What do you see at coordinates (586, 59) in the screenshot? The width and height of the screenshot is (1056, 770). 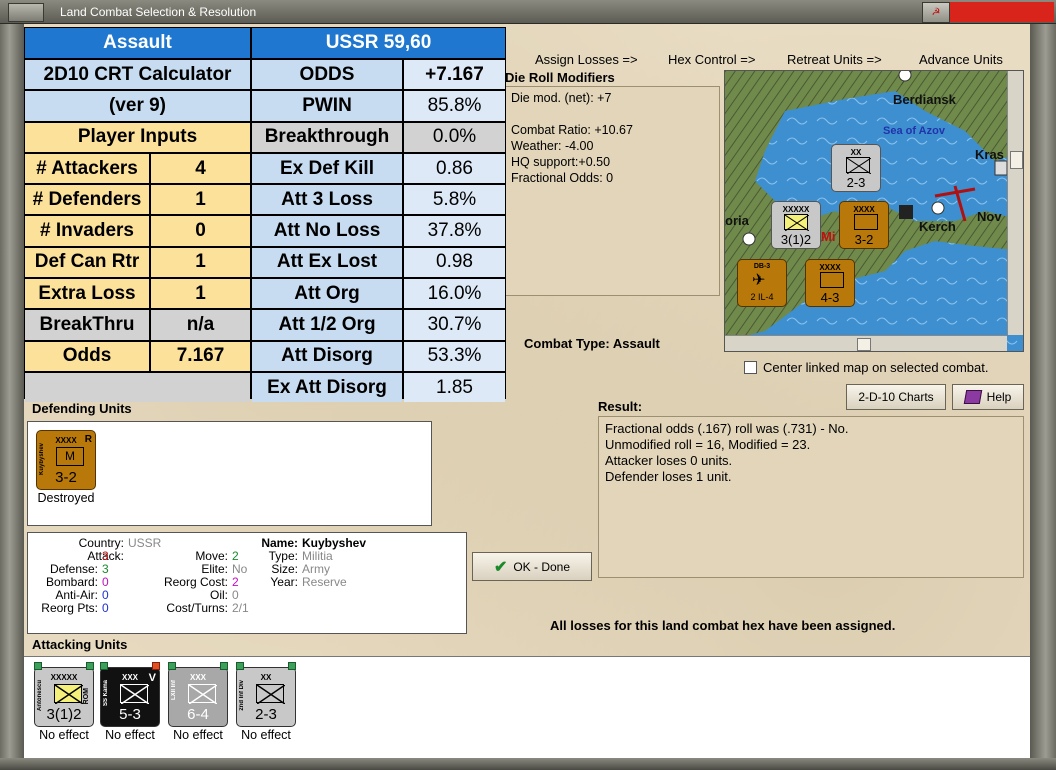 I see `tab-assign-losses: Assign Losses =>` at bounding box center [586, 59].